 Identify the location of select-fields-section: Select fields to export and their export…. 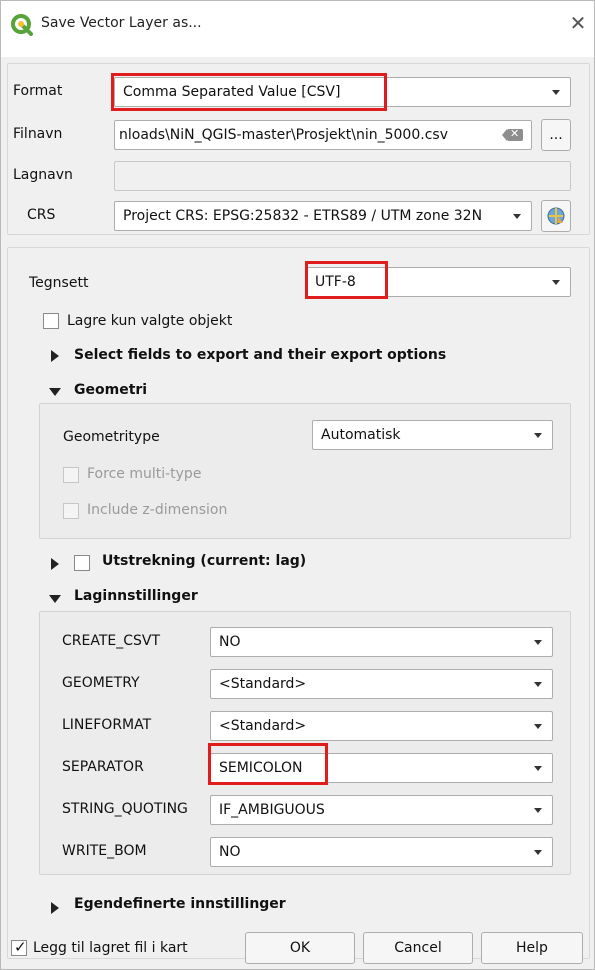
(260, 355).